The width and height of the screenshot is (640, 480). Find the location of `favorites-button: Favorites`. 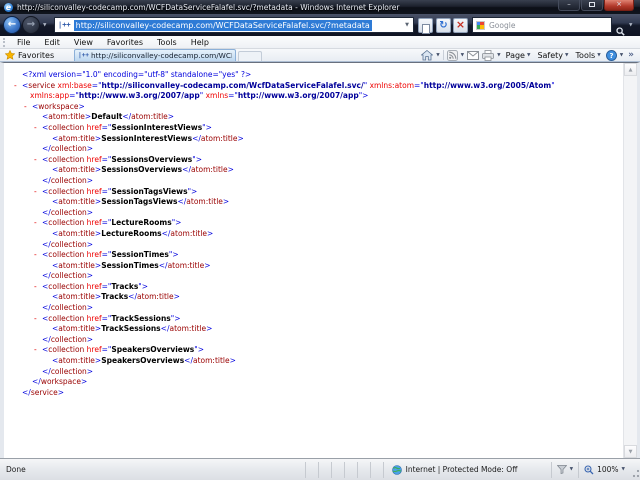

favorites-button: Favorites is located at coordinates (30, 55).